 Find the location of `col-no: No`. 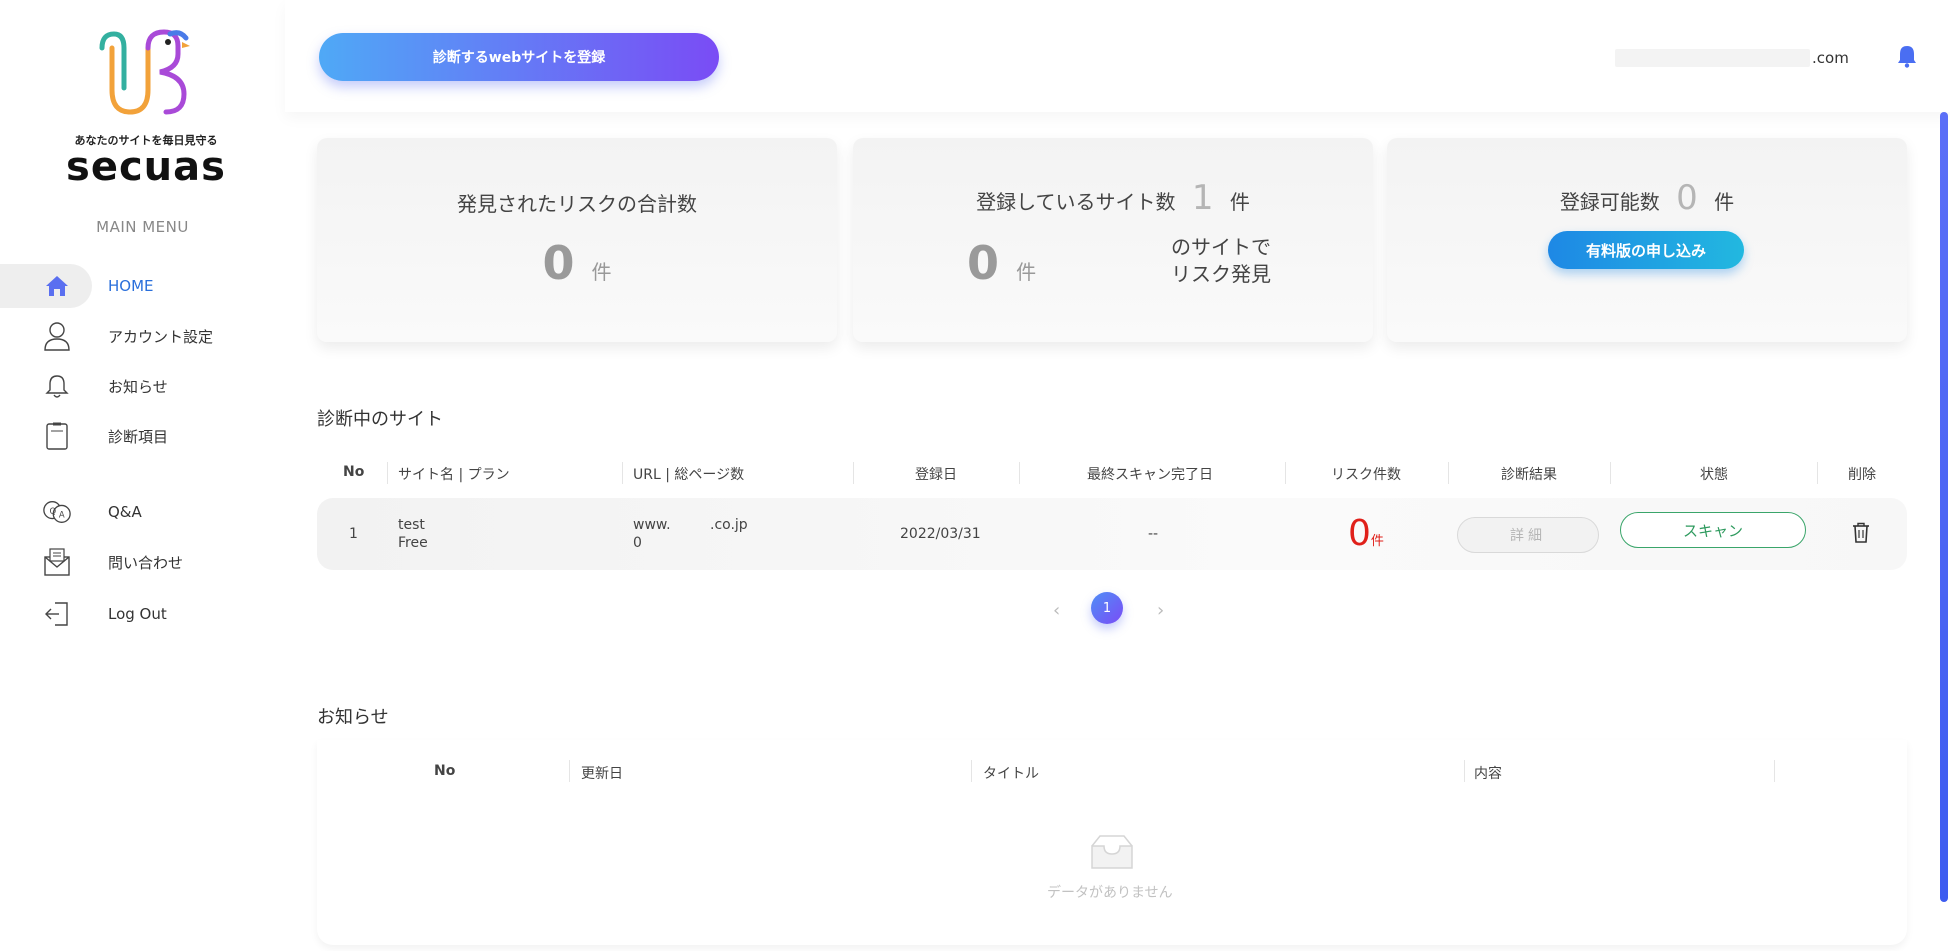

col-no: No is located at coordinates (354, 472).